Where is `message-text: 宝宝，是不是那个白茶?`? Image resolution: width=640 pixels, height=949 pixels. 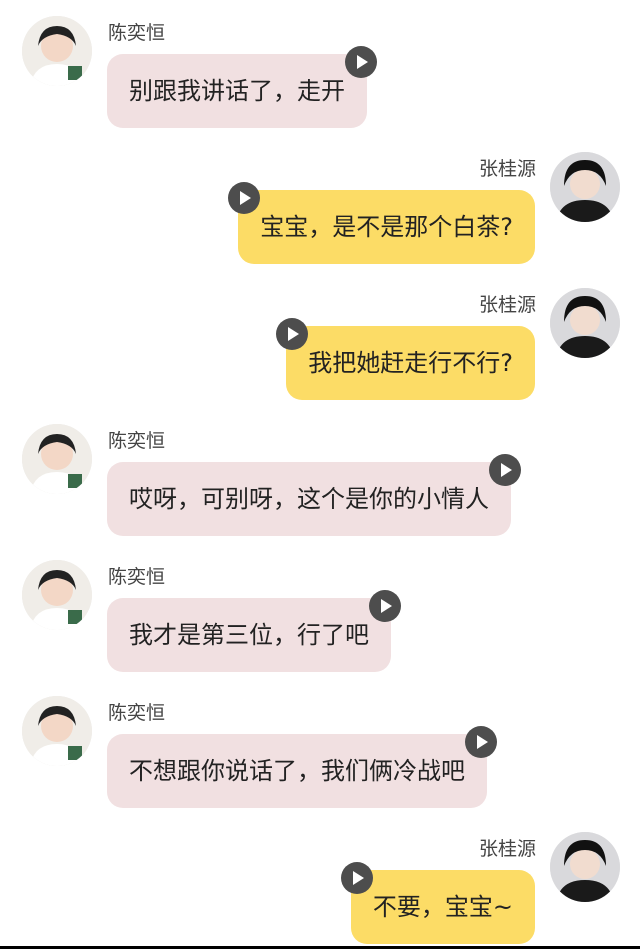
message-text: 宝宝，是不是那个白茶? is located at coordinates (386, 227).